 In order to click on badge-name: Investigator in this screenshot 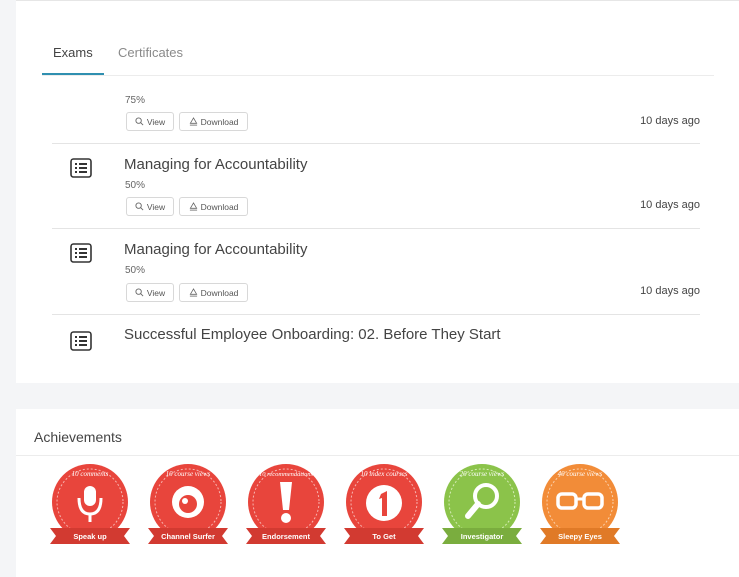, I will do `click(482, 536)`.